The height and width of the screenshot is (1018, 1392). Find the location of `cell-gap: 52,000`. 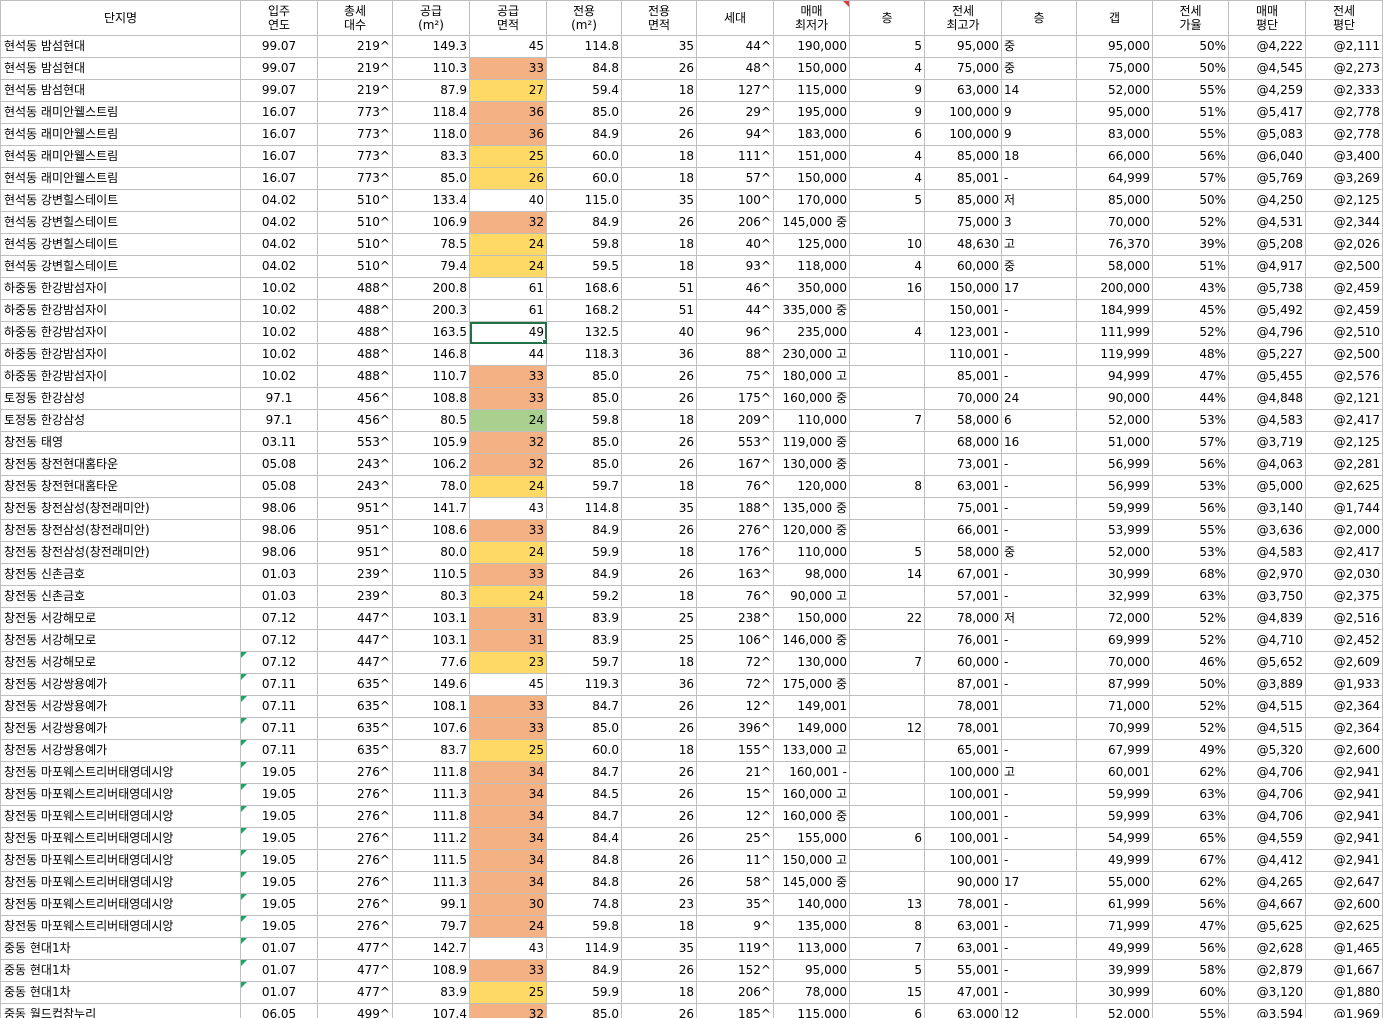

cell-gap: 52,000 is located at coordinates (1114, 420).